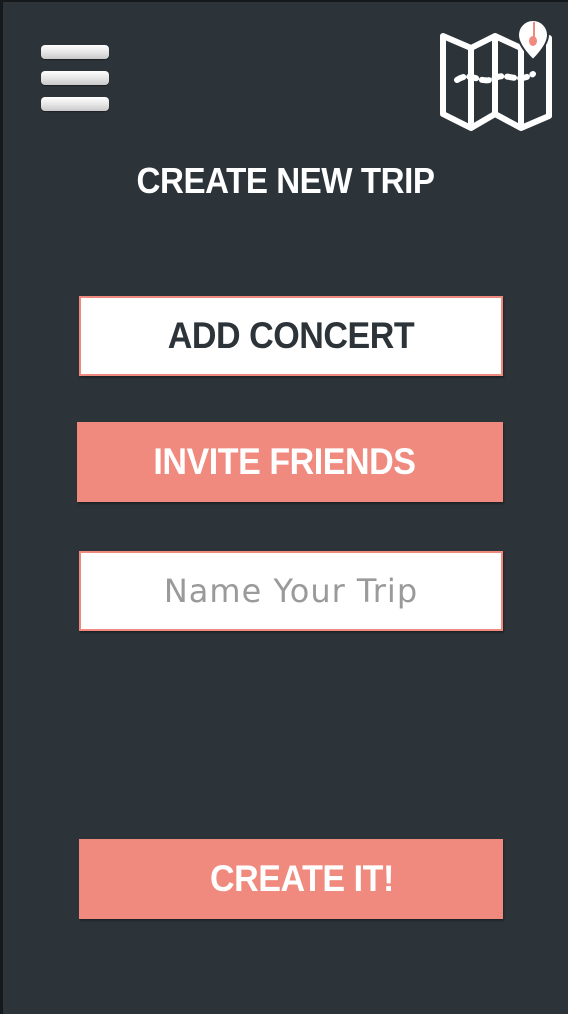  I want to click on page-title: CREATE NEW TRIP, so click(285, 180).